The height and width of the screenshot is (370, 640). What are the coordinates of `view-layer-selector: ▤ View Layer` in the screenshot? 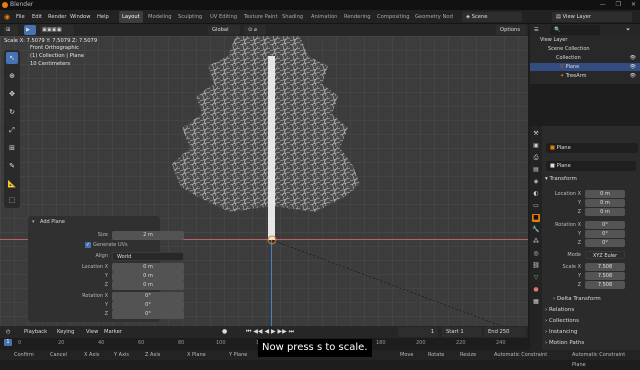 It's located at (592, 17).